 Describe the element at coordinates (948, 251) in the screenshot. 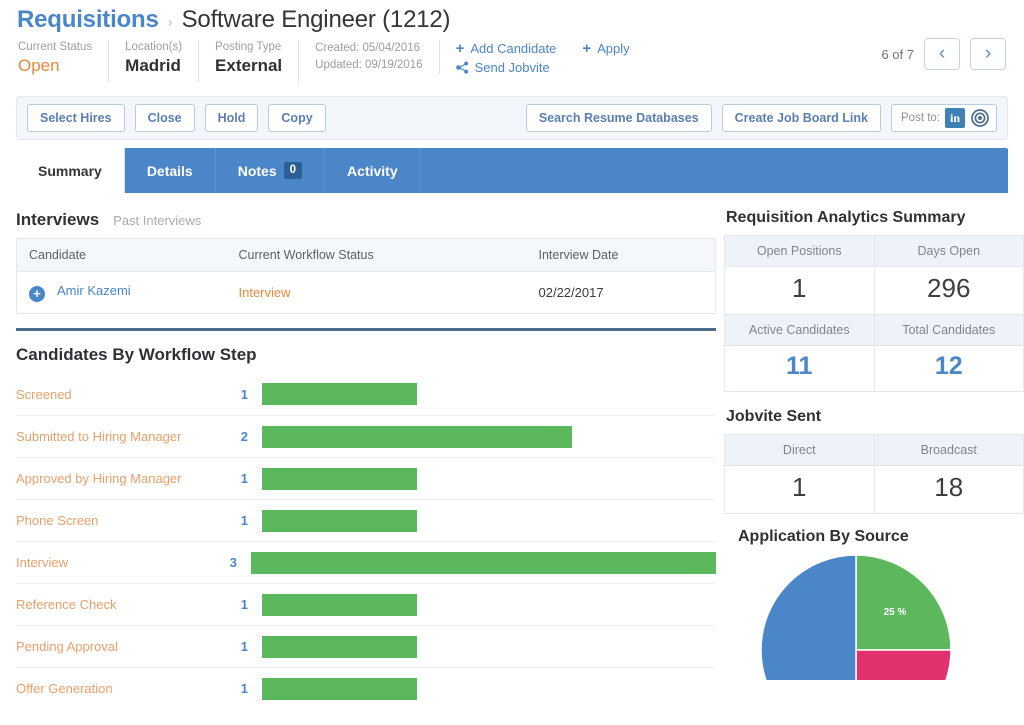

I see `stat-label: Days Open` at that location.